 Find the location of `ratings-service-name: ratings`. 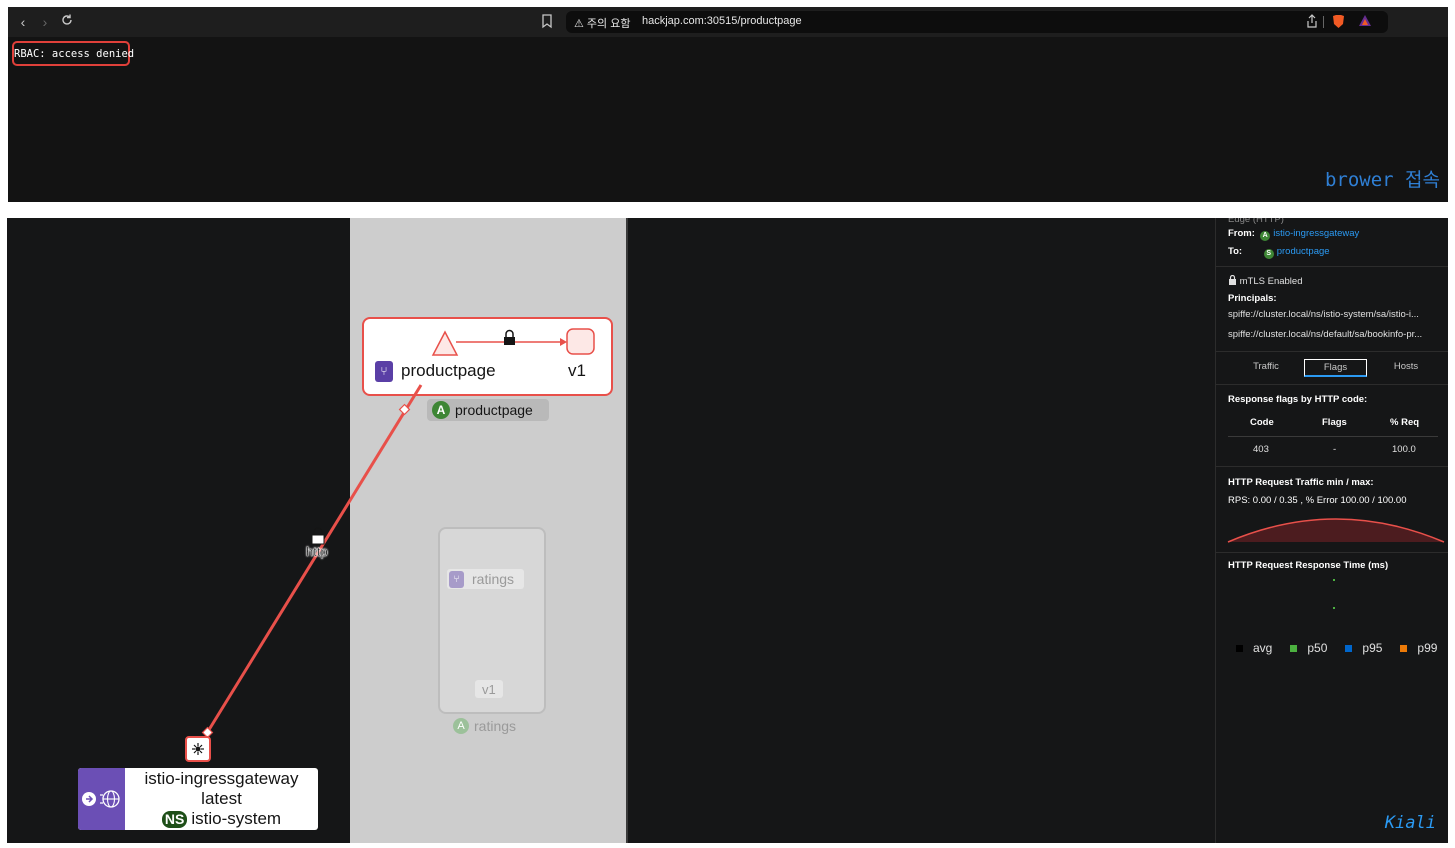

ratings-service-name: ratings is located at coordinates (493, 579).